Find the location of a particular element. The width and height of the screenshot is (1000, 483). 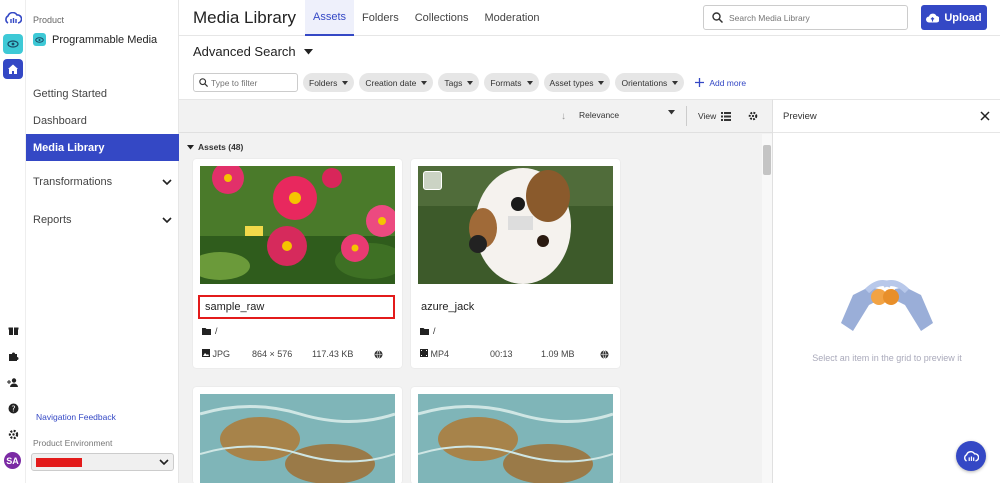

asset-type: JPG is located at coordinates (216, 354).